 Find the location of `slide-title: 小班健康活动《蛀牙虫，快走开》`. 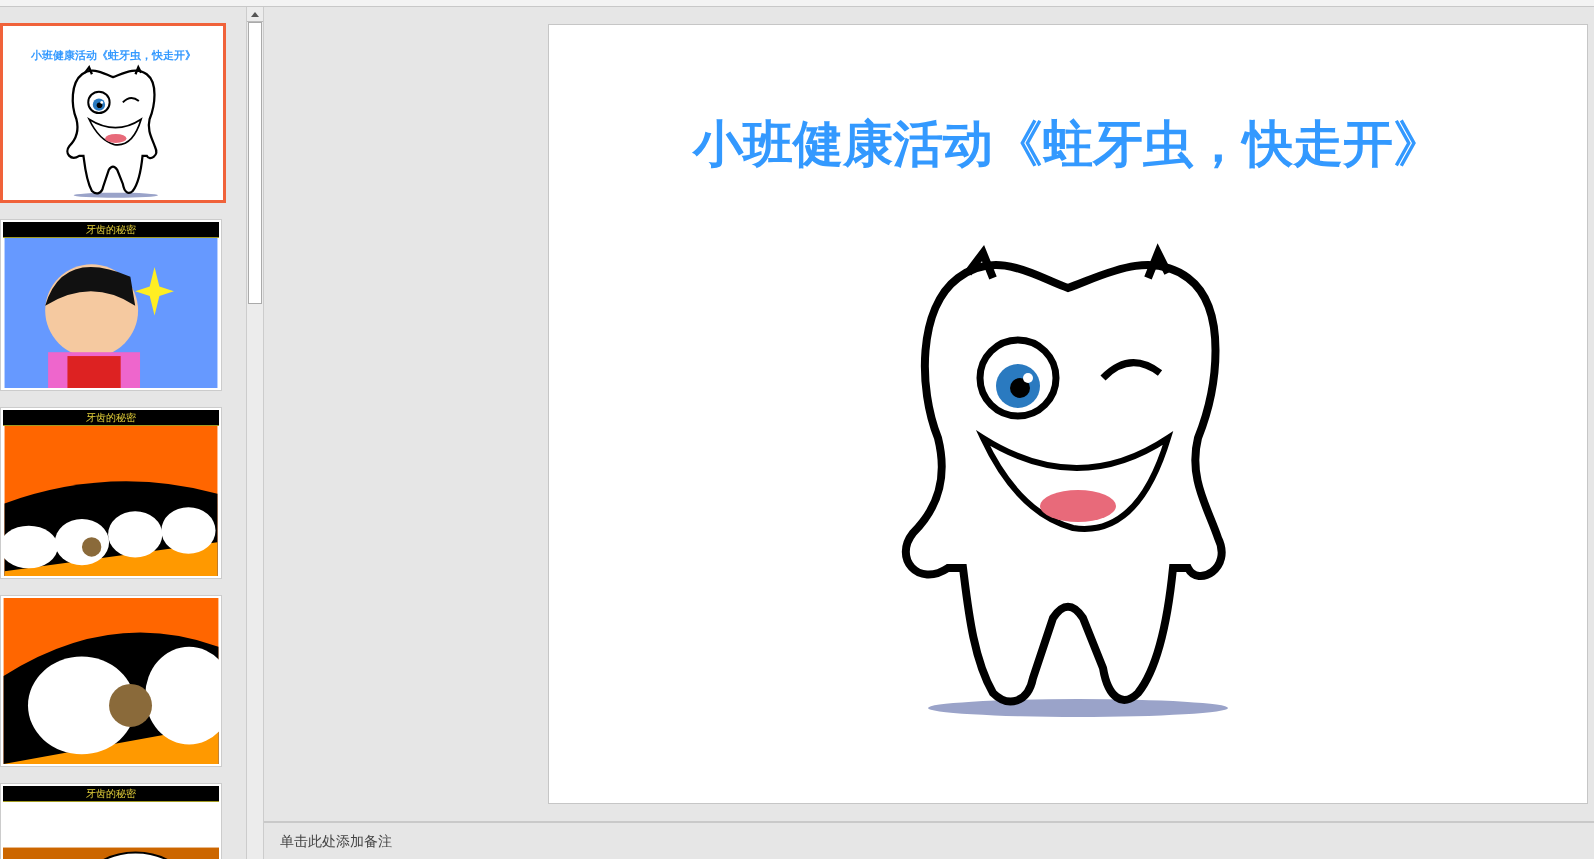

slide-title: 小班健康活动《蛀牙虫，快走开》 is located at coordinates (1068, 144).